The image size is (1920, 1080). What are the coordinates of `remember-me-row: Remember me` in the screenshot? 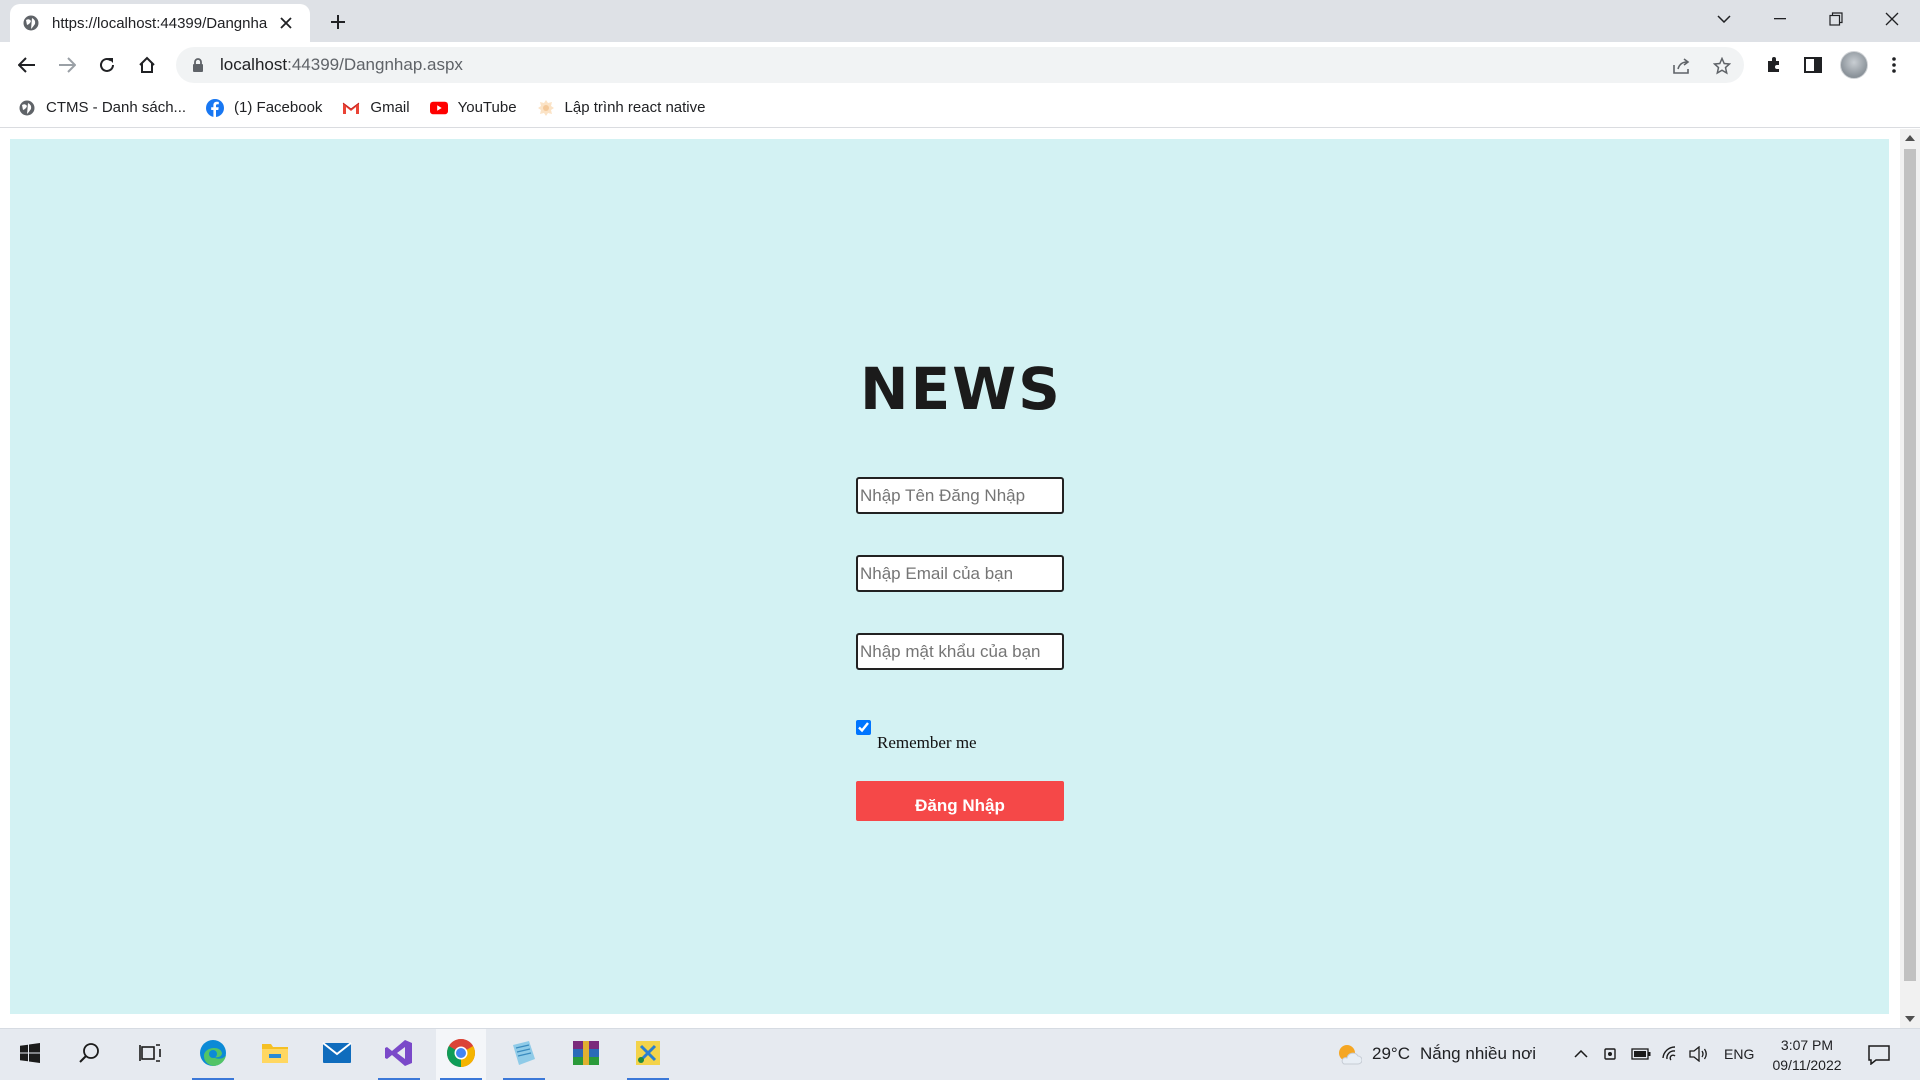 It's located at (961, 736).